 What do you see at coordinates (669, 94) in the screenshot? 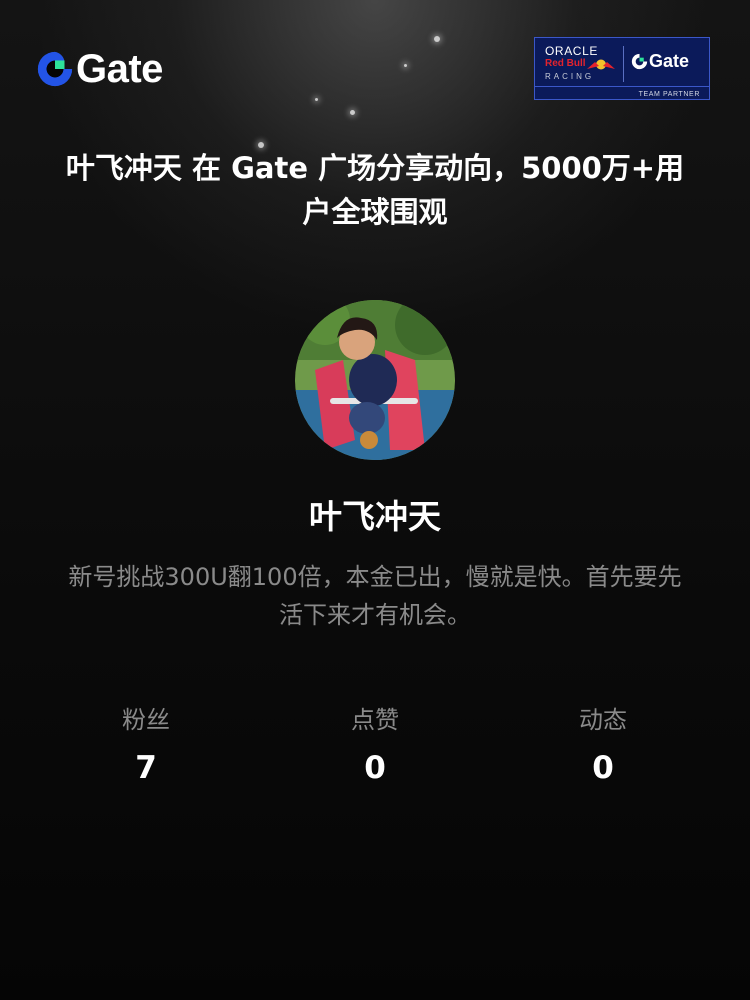
I see `team-partner-caption: TEAM PARTNER` at bounding box center [669, 94].